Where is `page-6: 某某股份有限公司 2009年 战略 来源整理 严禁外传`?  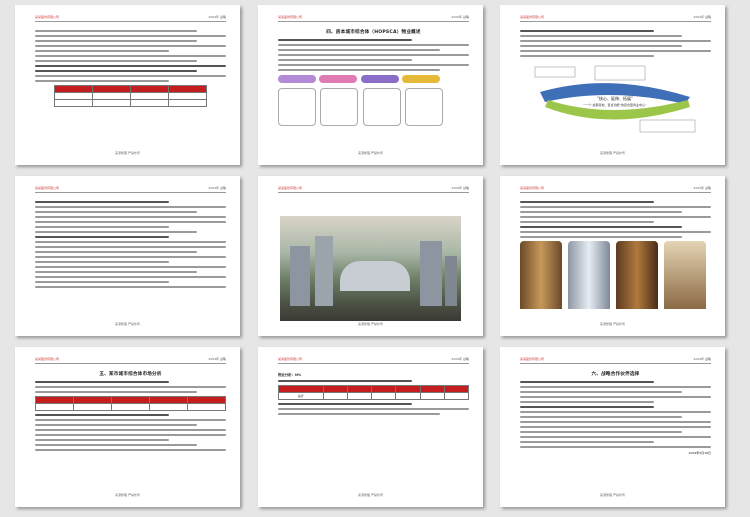 page-6: 某某股份有限公司 2009年 战略 来源整理 严禁外传 is located at coordinates (612, 256).